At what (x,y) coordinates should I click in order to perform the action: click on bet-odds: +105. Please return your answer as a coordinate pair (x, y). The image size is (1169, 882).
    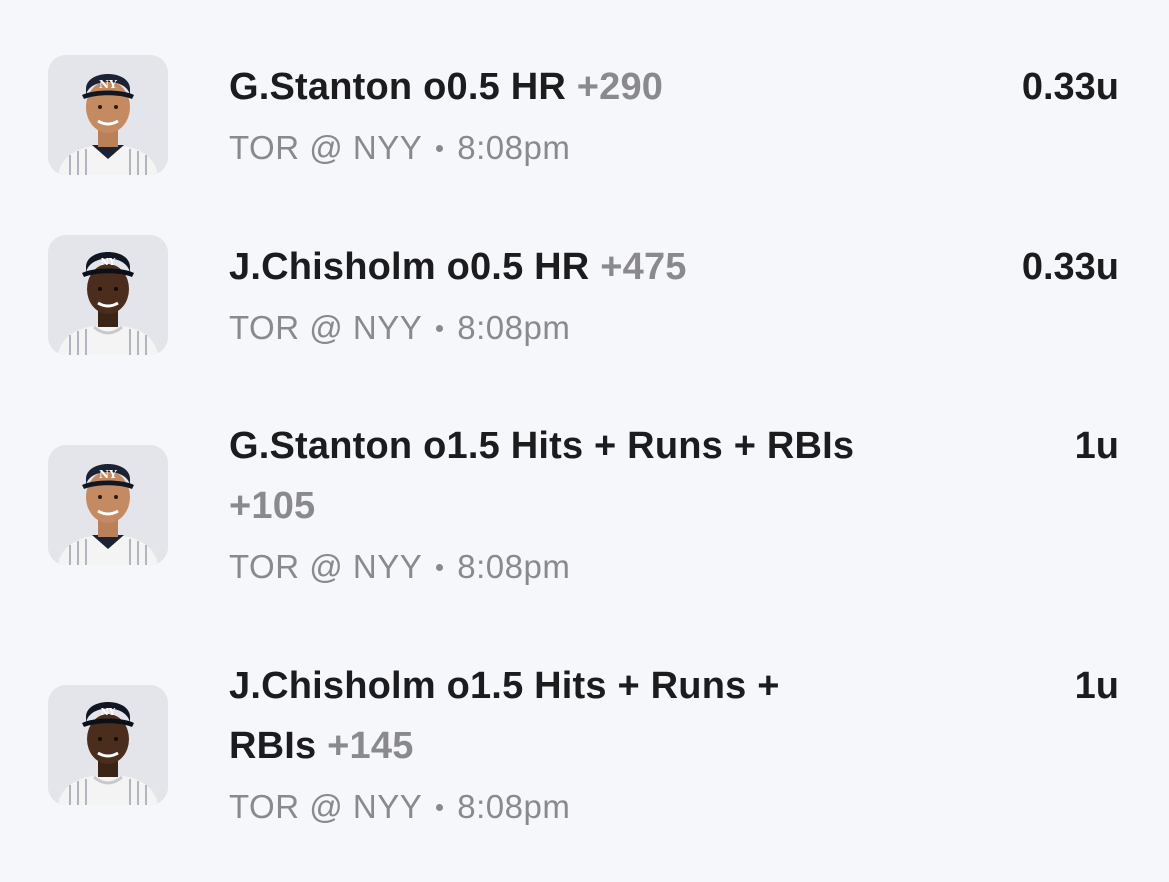
    Looking at the image, I should click on (272, 506).